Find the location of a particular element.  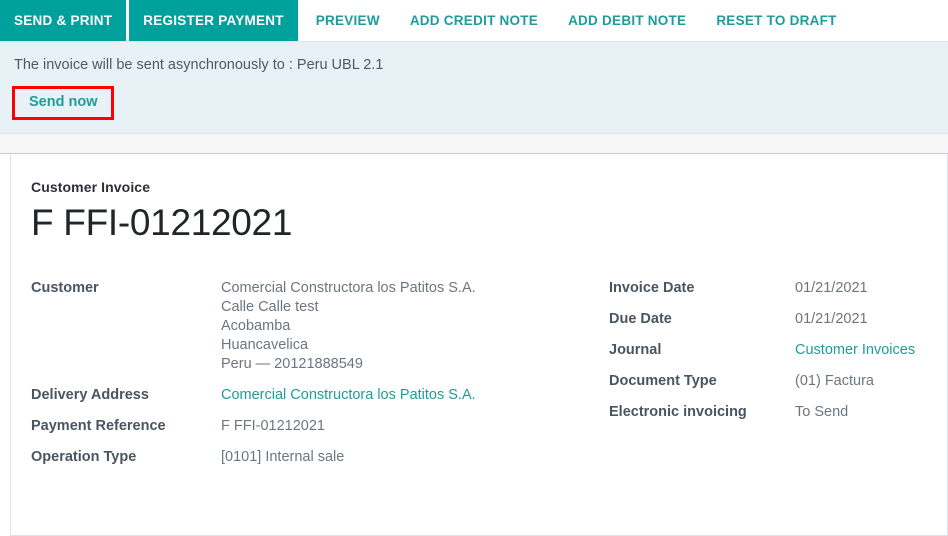

invoice-date-label: Invoice Date is located at coordinates (652, 288).